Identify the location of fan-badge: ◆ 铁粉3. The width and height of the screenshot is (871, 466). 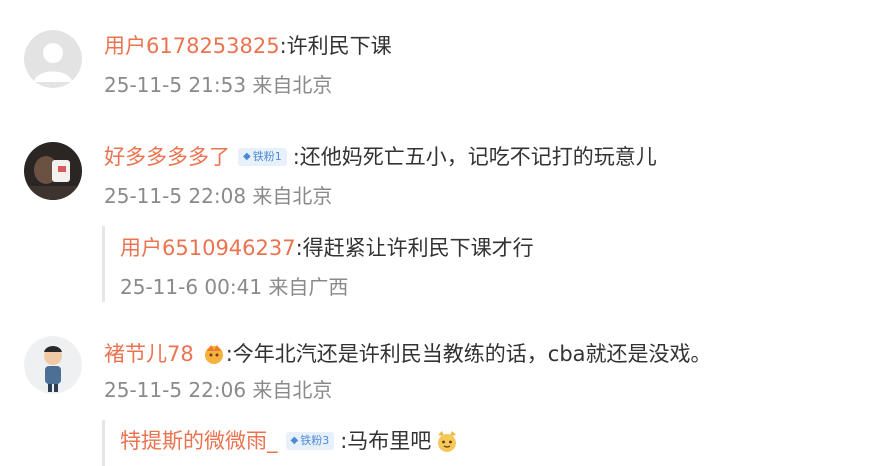
(310, 441).